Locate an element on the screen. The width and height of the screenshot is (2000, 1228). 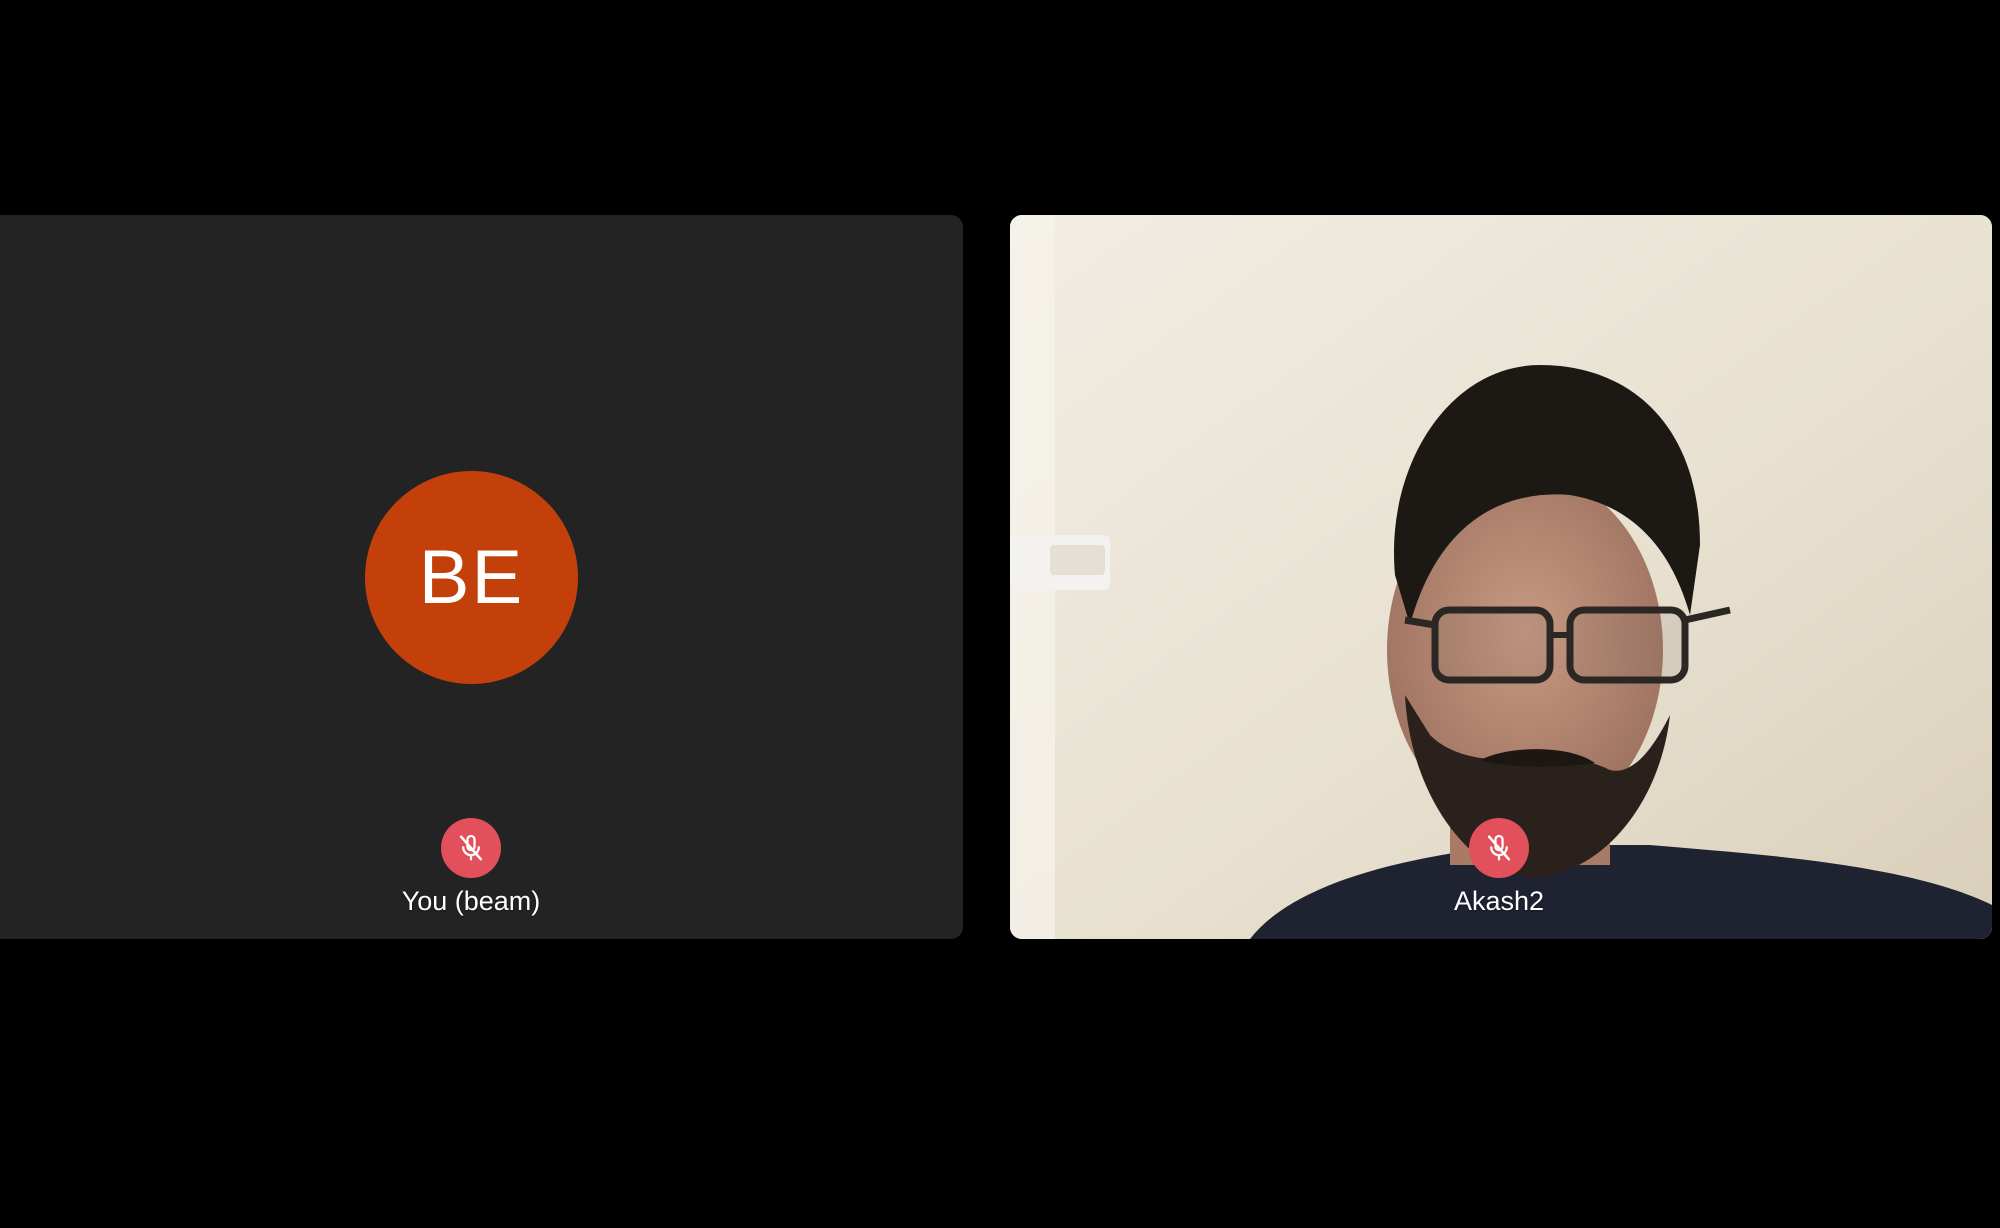
participant-name: You (beam) is located at coordinates (471, 901).